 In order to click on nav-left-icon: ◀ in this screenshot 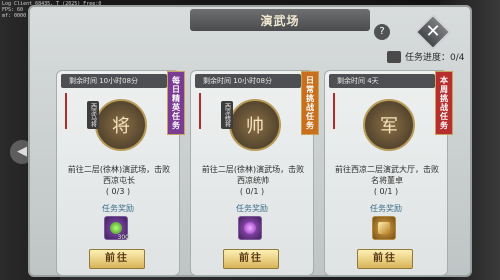, I will do `click(22, 151)`.